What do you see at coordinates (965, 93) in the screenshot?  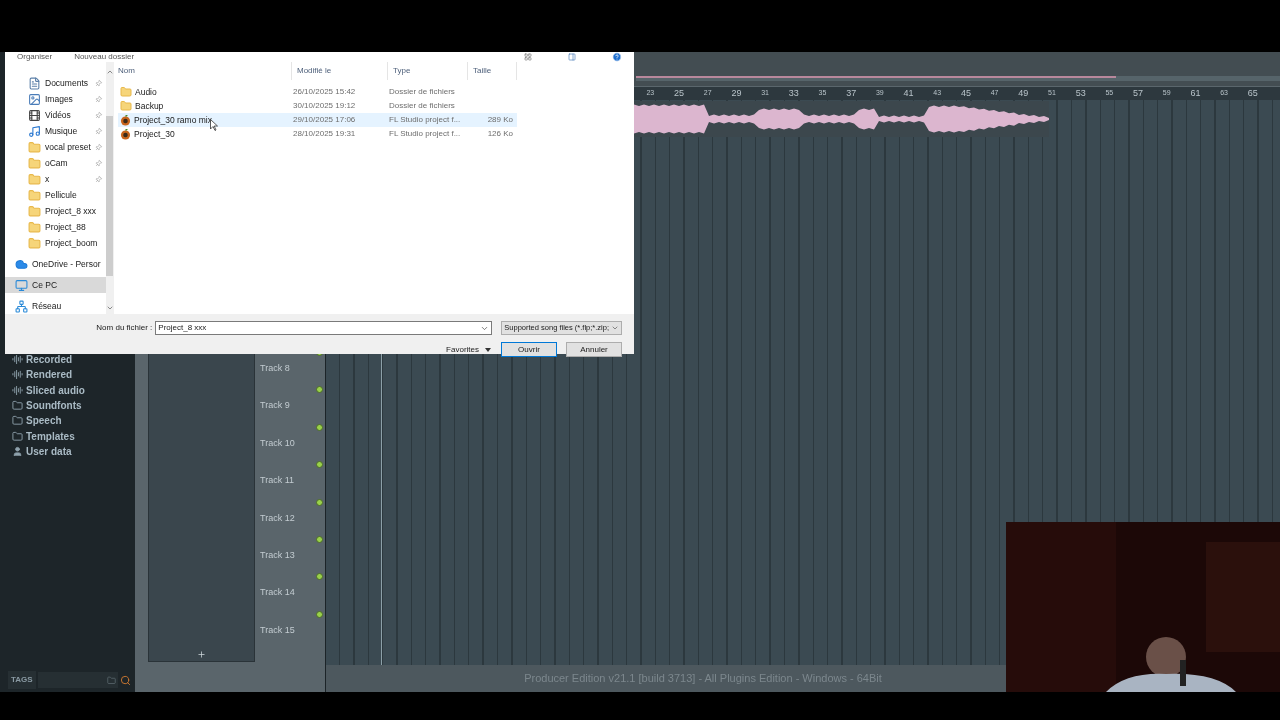 I see `bar-number: 45` at bounding box center [965, 93].